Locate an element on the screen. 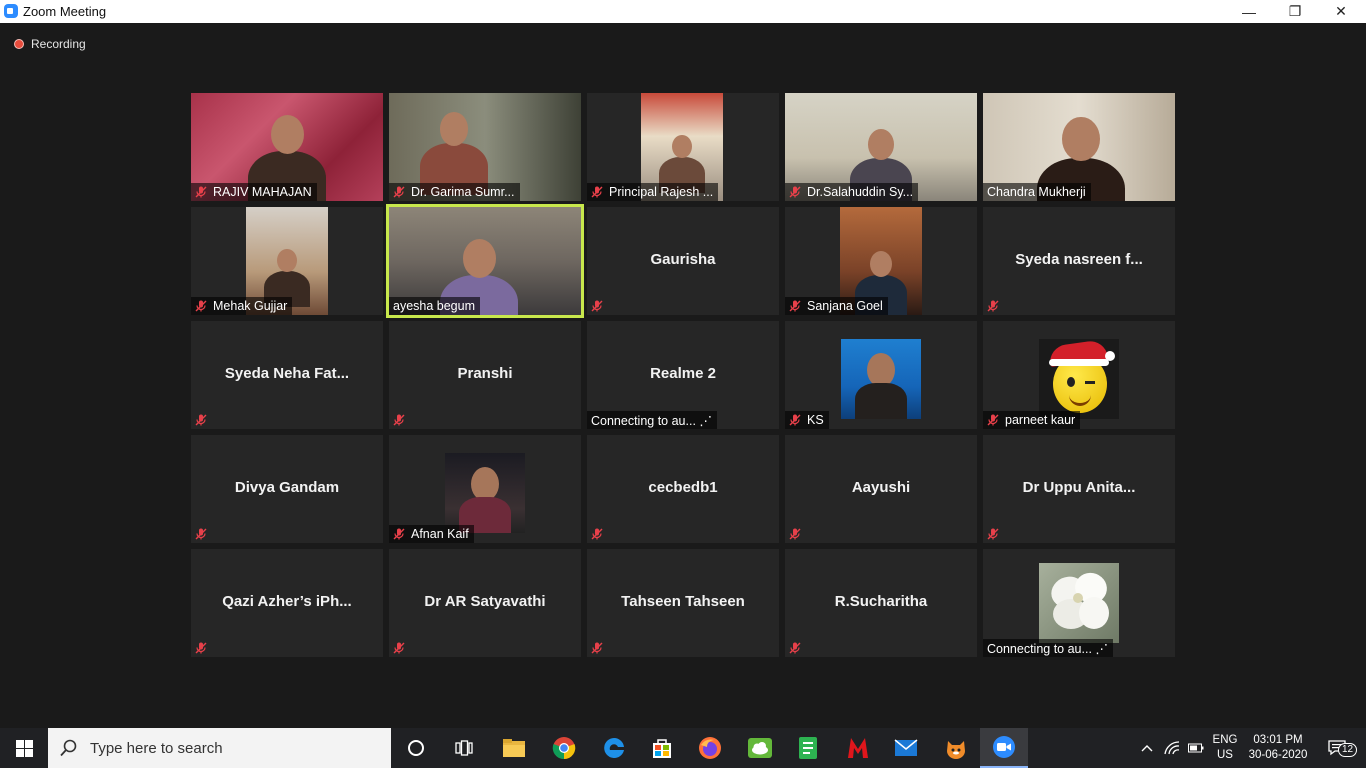 Image resolution: width=1366 pixels, height=768 pixels. close-button: ✕ is located at coordinates (1341, 11).